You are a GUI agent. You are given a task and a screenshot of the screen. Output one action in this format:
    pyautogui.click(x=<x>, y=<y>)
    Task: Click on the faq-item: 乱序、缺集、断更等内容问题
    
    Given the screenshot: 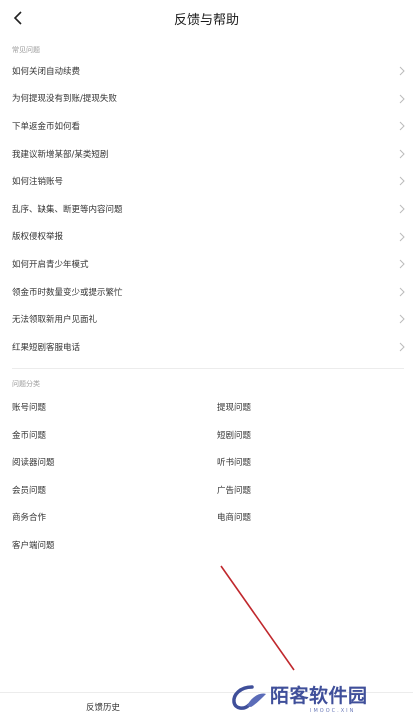 What is the action you would take?
    pyautogui.click(x=206, y=209)
    